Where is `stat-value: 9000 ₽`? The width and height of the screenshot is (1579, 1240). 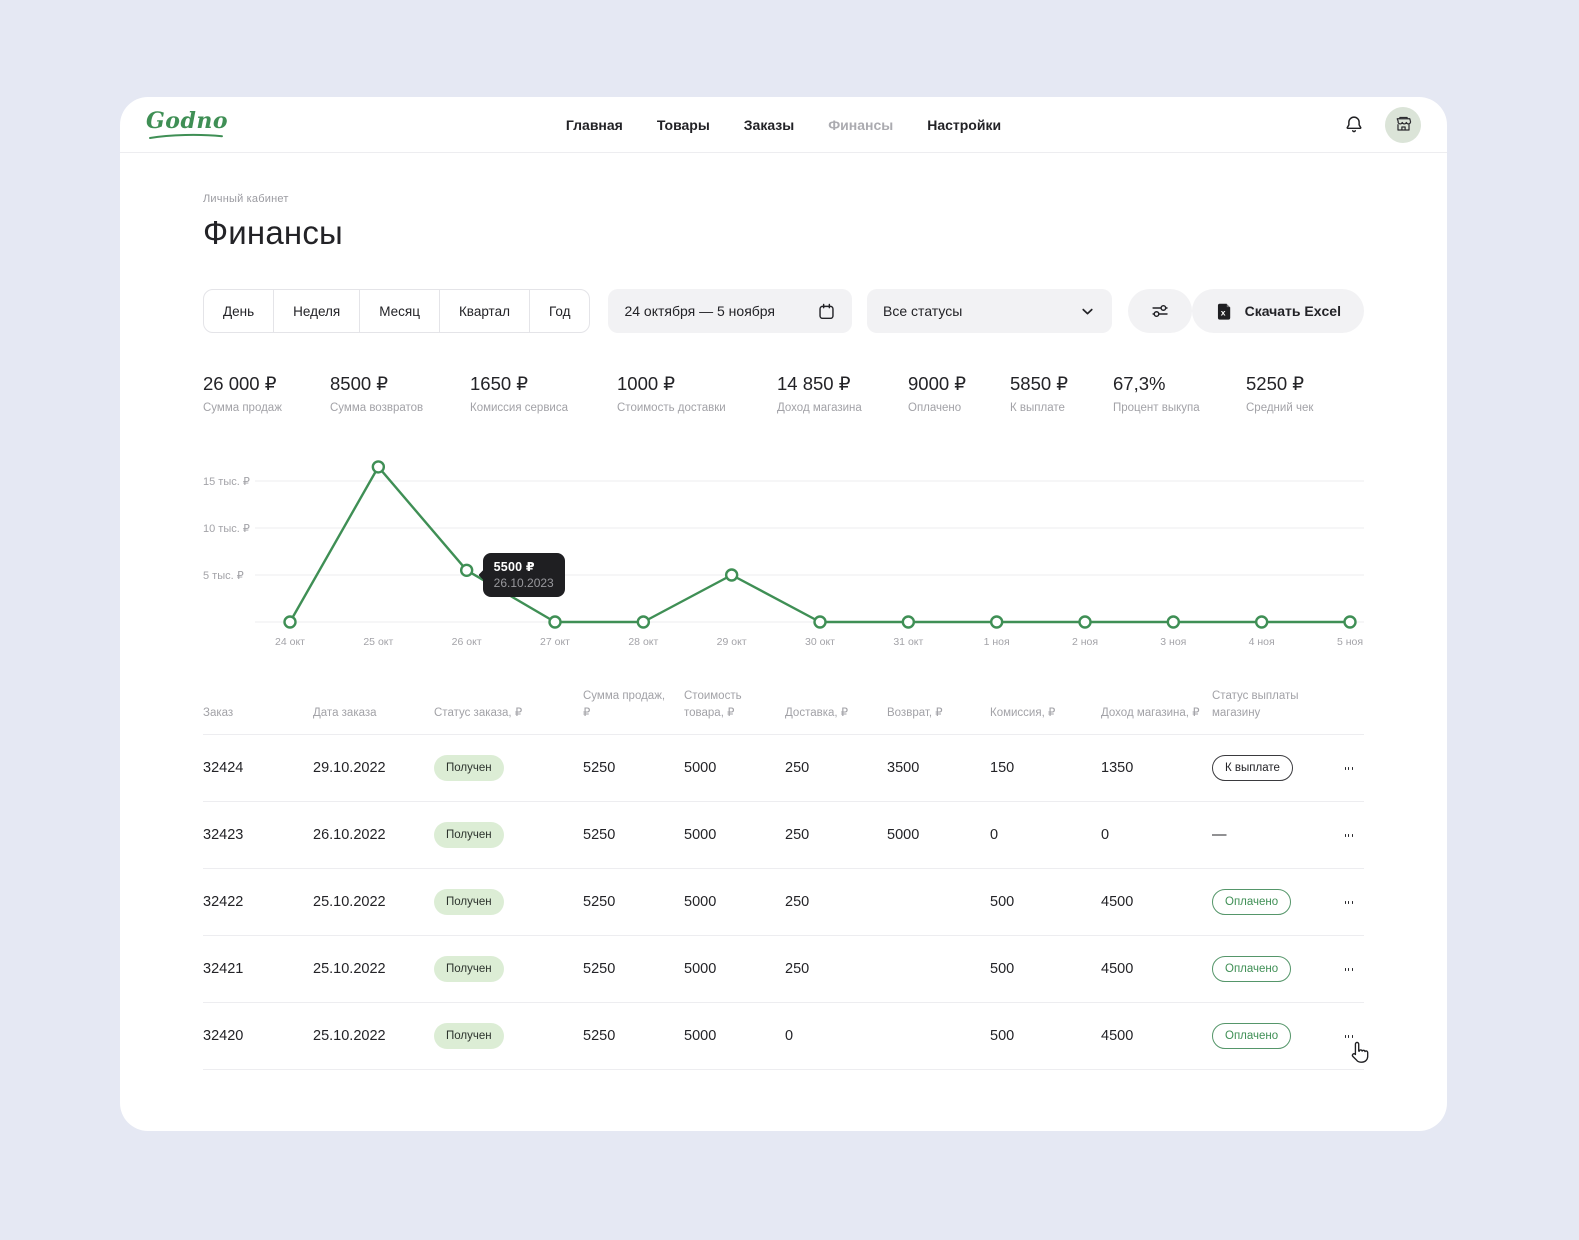 stat-value: 9000 ₽ is located at coordinates (937, 383).